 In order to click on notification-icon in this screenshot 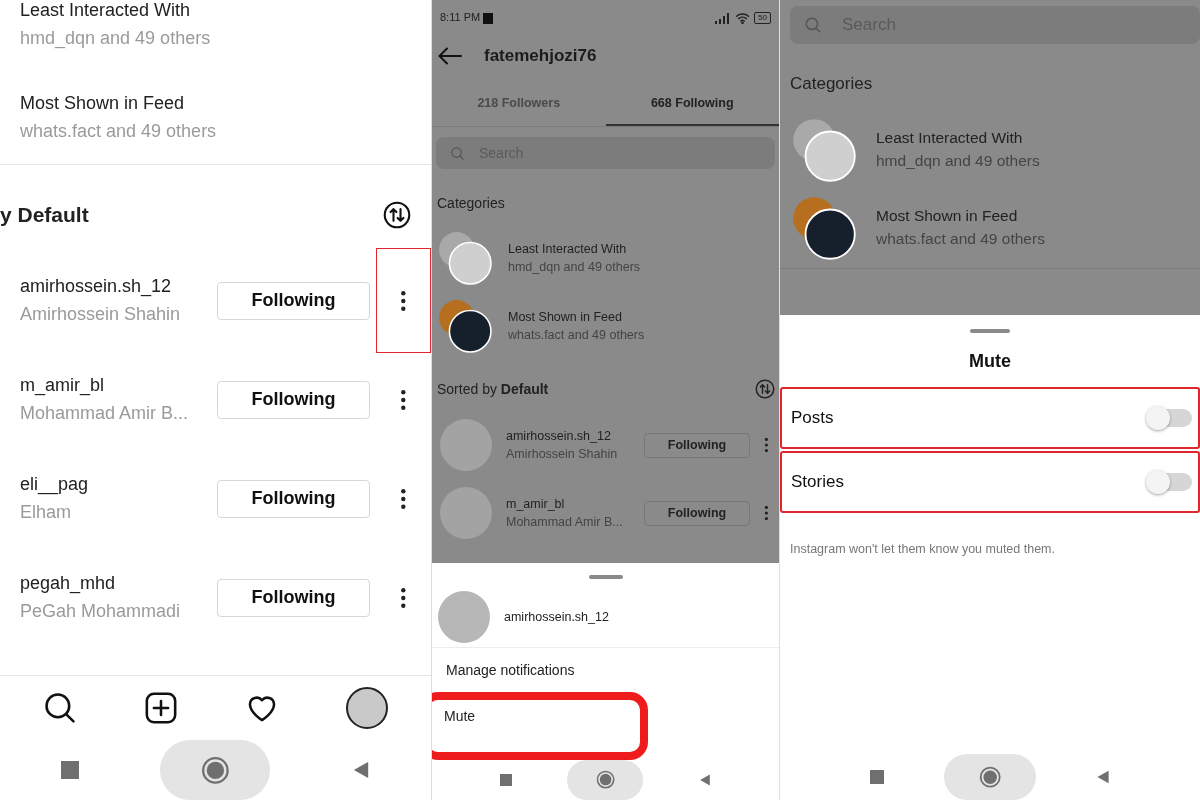, I will do `click(488, 18)`.